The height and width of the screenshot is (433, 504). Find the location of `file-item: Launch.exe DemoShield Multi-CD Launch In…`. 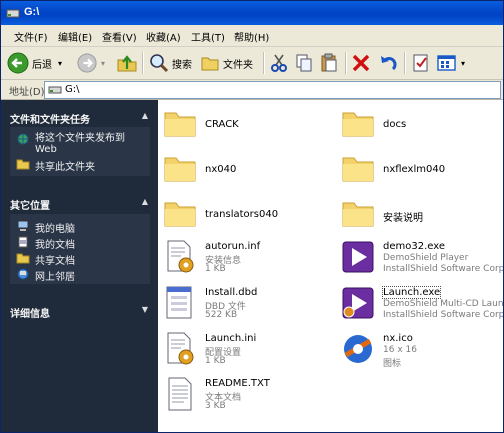

file-item: Launch.exe DemoShield Multi-CD Launch In… is located at coordinates (420, 305).